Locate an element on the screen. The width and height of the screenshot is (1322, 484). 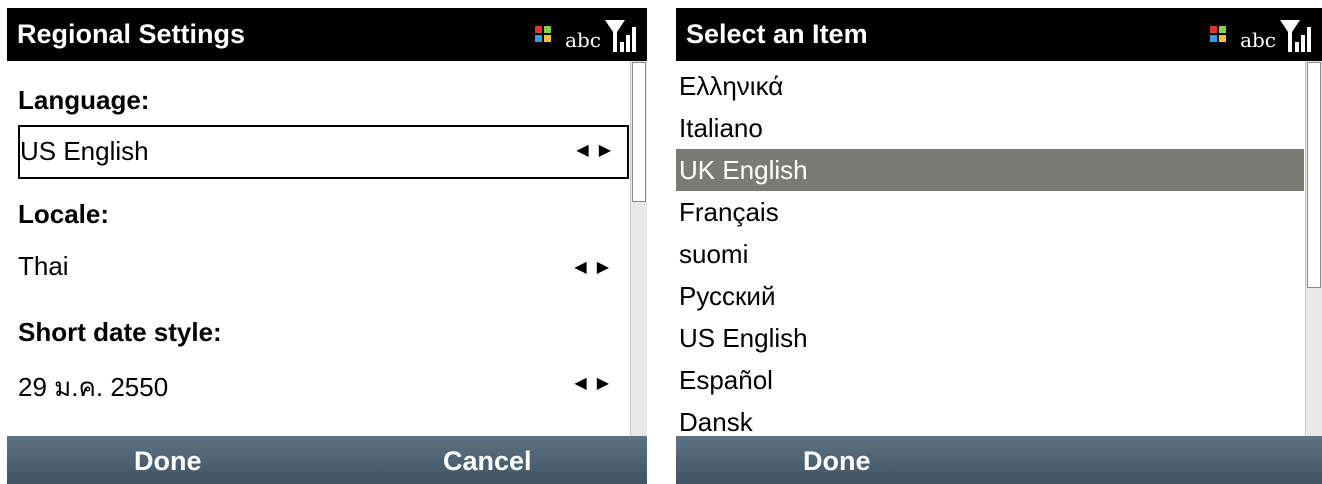
language-arrows-icon: ◀▶ is located at coordinates (598, 150).